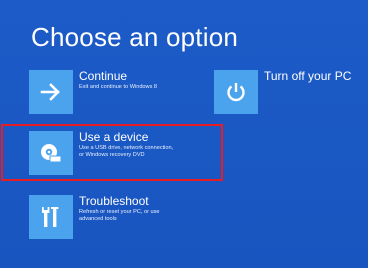 This screenshot has width=368, height=268. What do you see at coordinates (135, 37) in the screenshot?
I see `page-title: Choose an option` at bounding box center [135, 37].